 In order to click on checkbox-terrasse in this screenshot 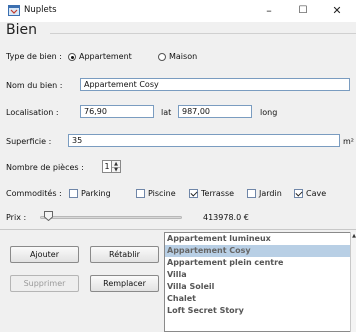, I will do `click(193, 193)`.